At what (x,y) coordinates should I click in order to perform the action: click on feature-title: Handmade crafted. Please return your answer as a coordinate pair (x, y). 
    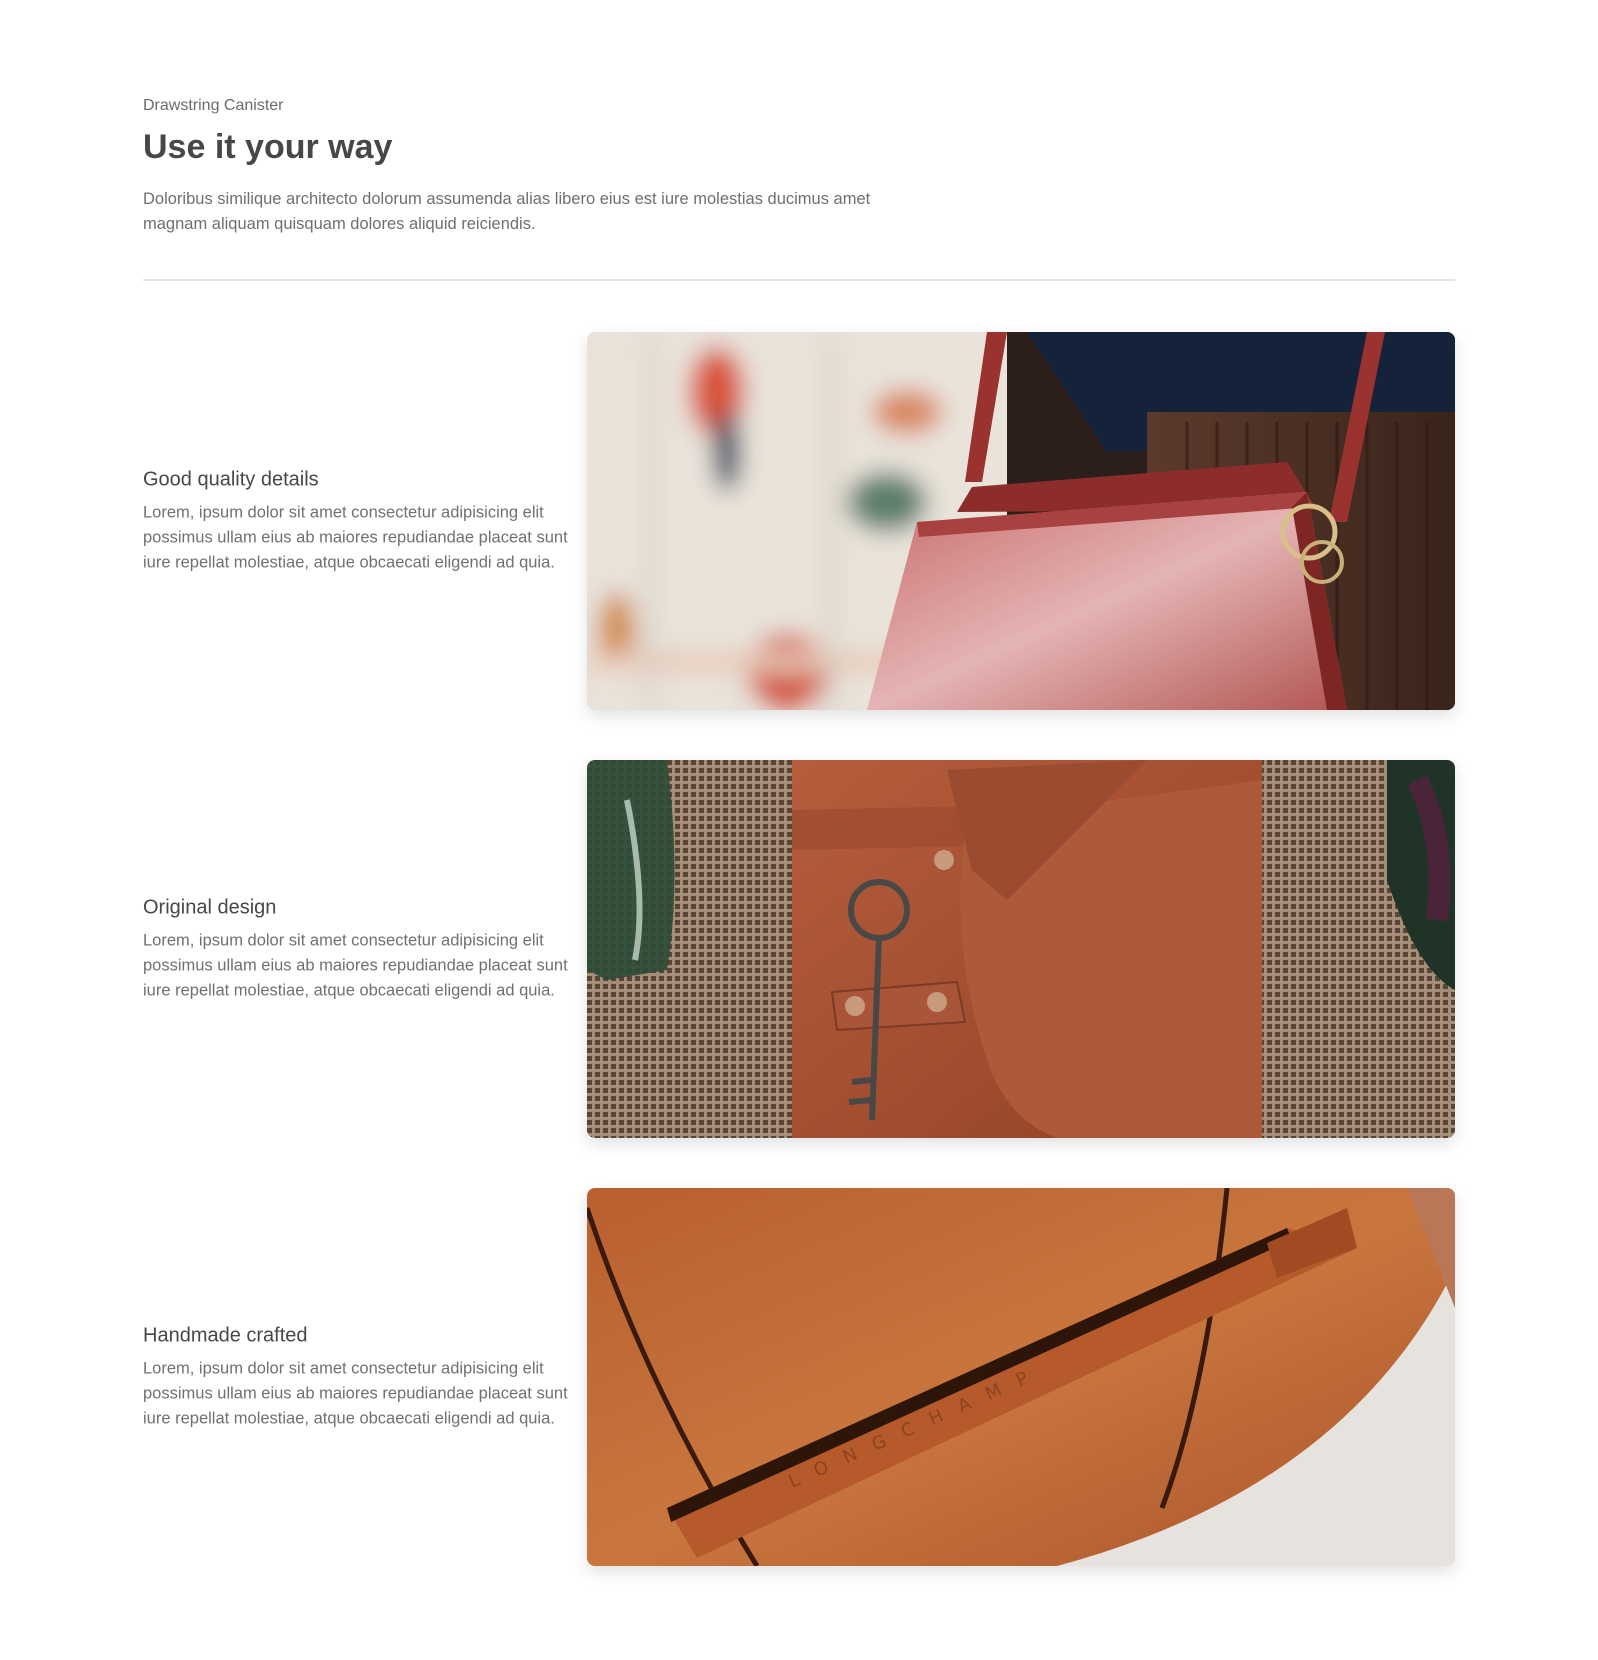
    Looking at the image, I should click on (225, 1335).